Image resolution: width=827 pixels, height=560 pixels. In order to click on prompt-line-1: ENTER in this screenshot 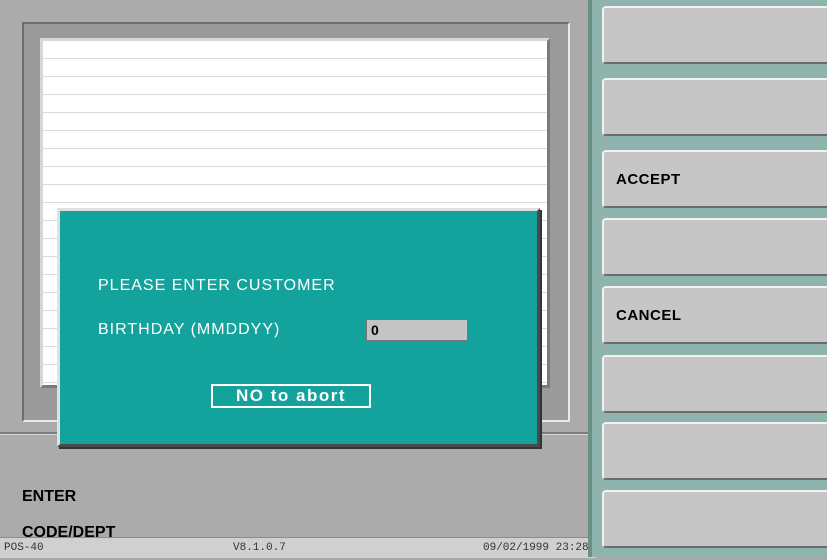, I will do `click(49, 496)`.